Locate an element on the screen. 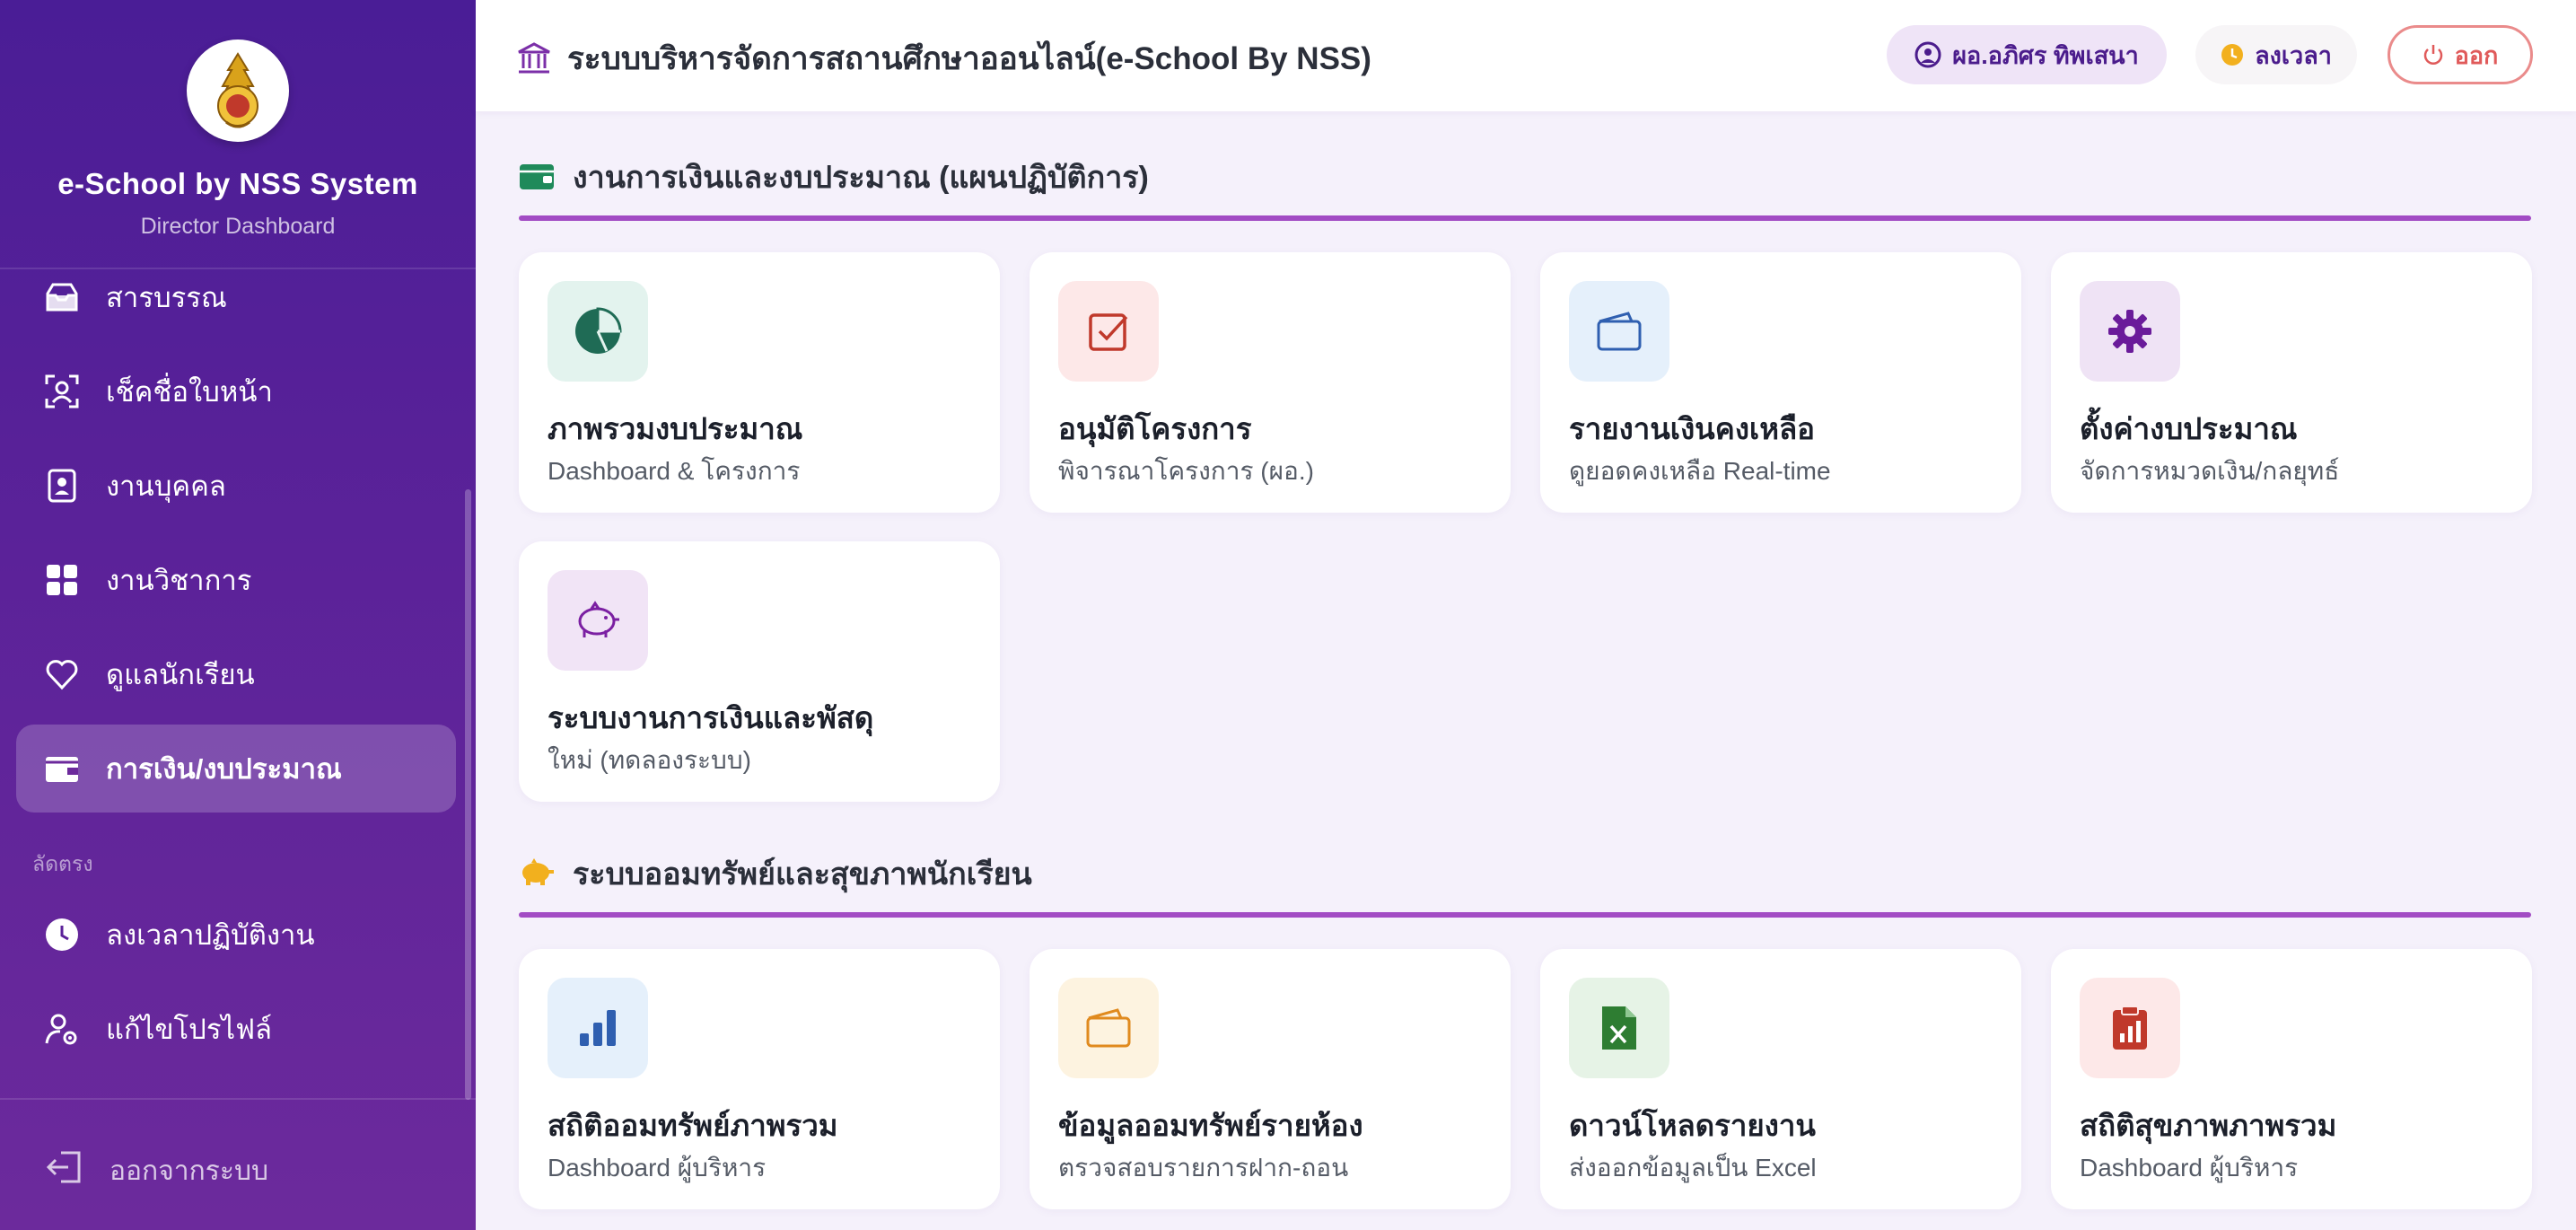 The height and width of the screenshot is (1230, 2576). card-title: ภาพรวมงบประมาณ is located at coordinates (675, 428).